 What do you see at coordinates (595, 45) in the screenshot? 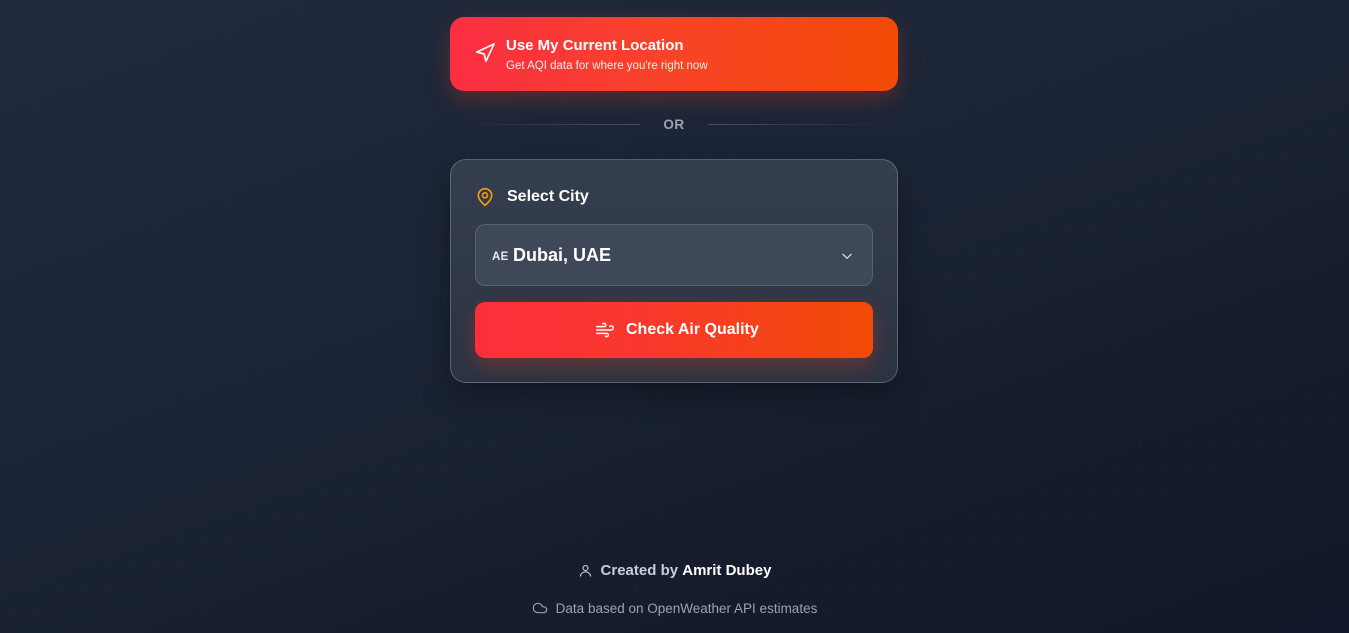
I see `location-button-title: Use My Current Location` at bounding box center [595, 45].